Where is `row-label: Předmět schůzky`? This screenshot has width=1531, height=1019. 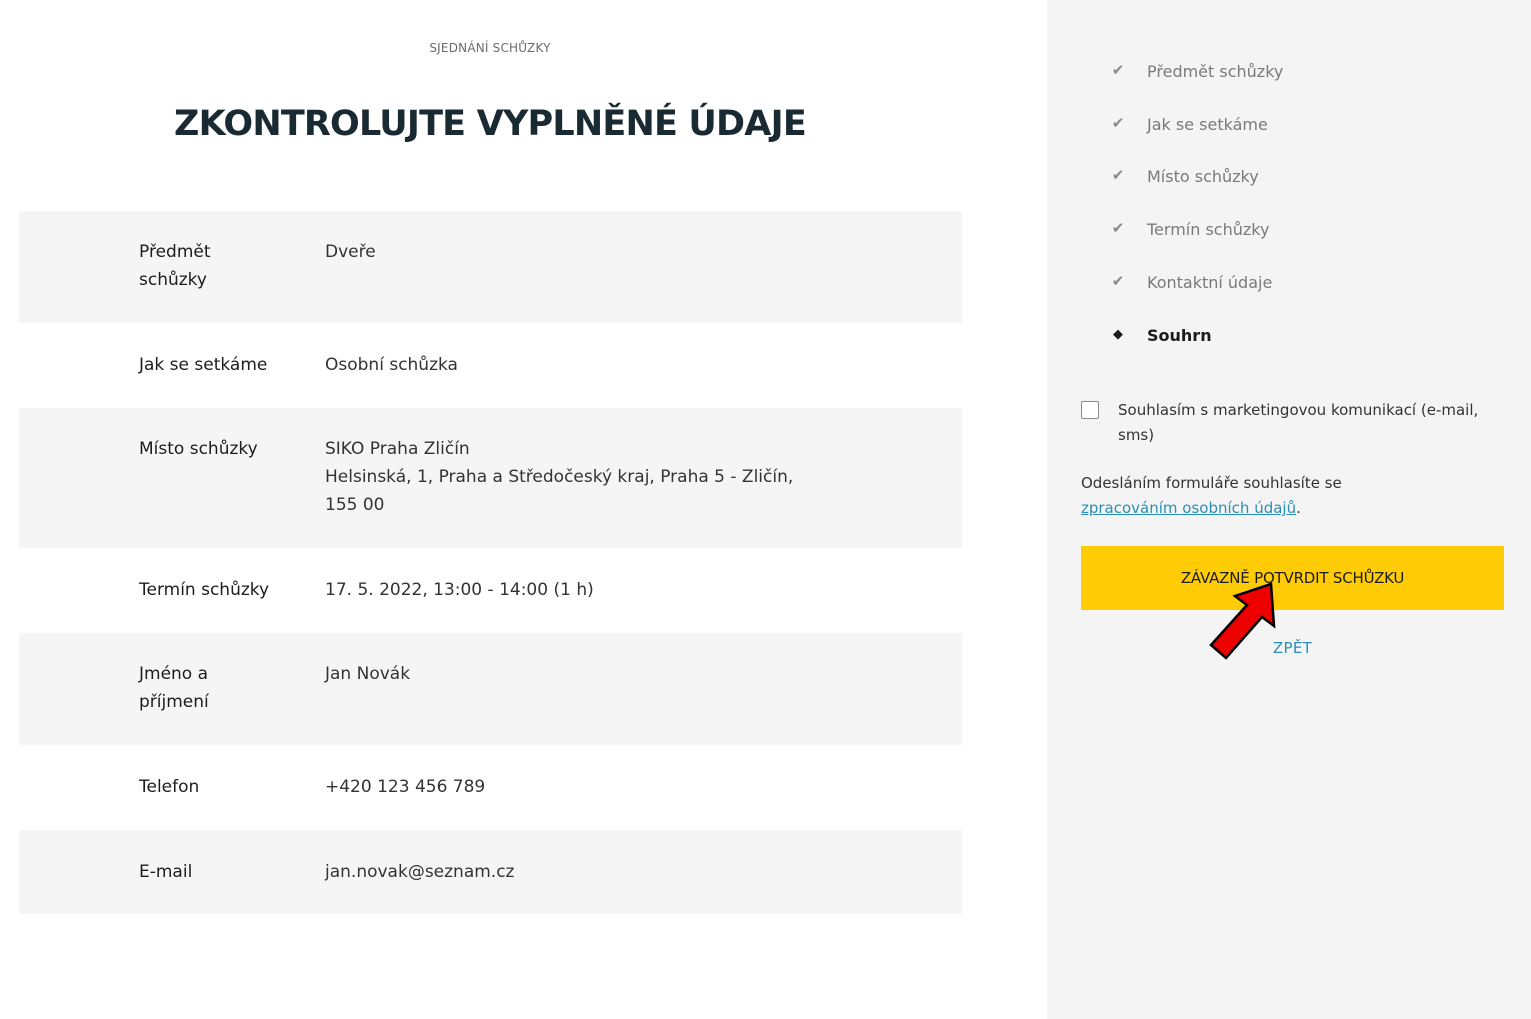 row-label: Předmět schůzky is located at coordinates (175, 266).